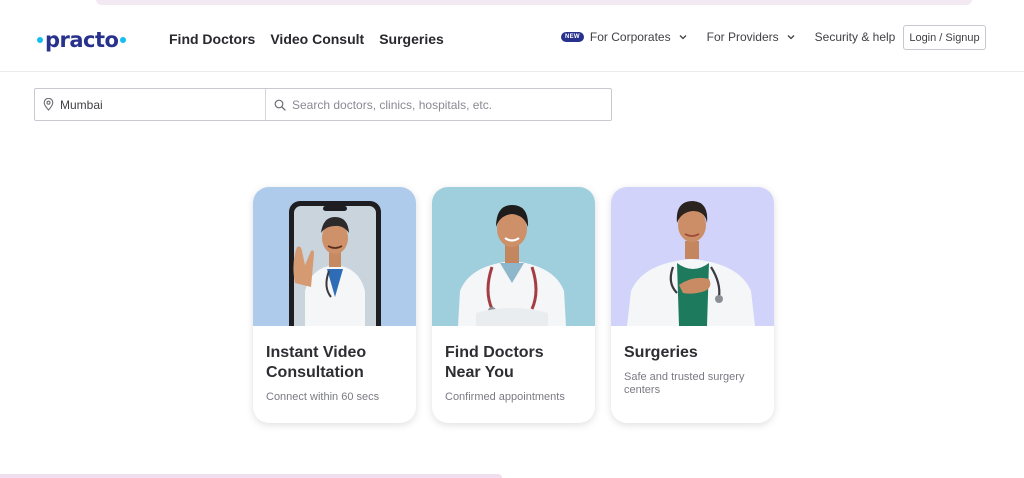 The height and width of the screenshot is (478, 1024). What do you see at coordinates (512, 265) in the screenshot?
I see `doctor-image` at bounding box center [512, 265].